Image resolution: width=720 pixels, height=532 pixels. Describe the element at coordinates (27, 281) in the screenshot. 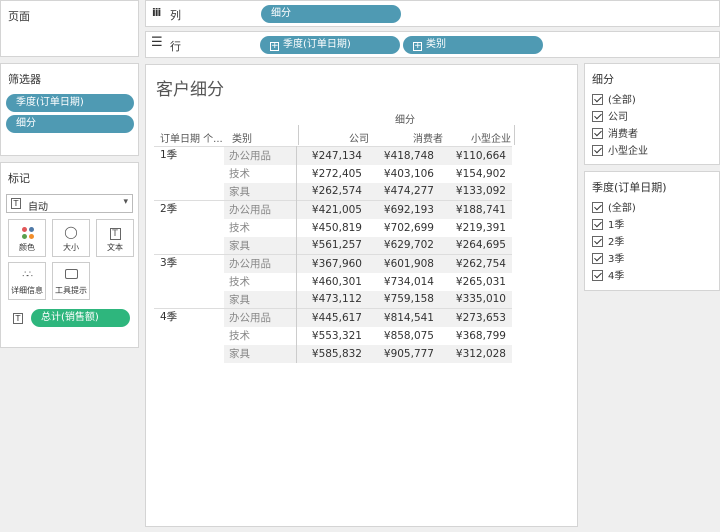

I see `detail-button: ∴∴ 详细信息` at that location.